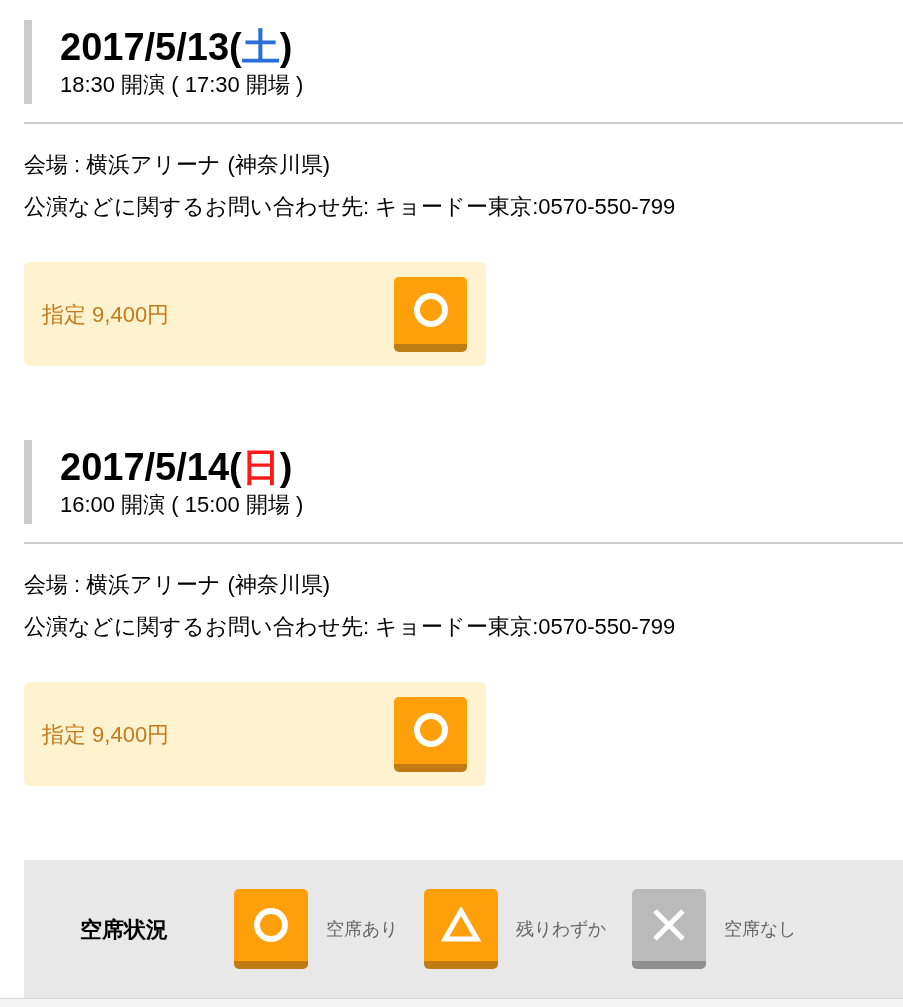 This screenshot has width=903, height=1007. What do you see at coordinates (461, 925) in the screenshot?
I see `triangle-icon` at bounding box center [461, 925].